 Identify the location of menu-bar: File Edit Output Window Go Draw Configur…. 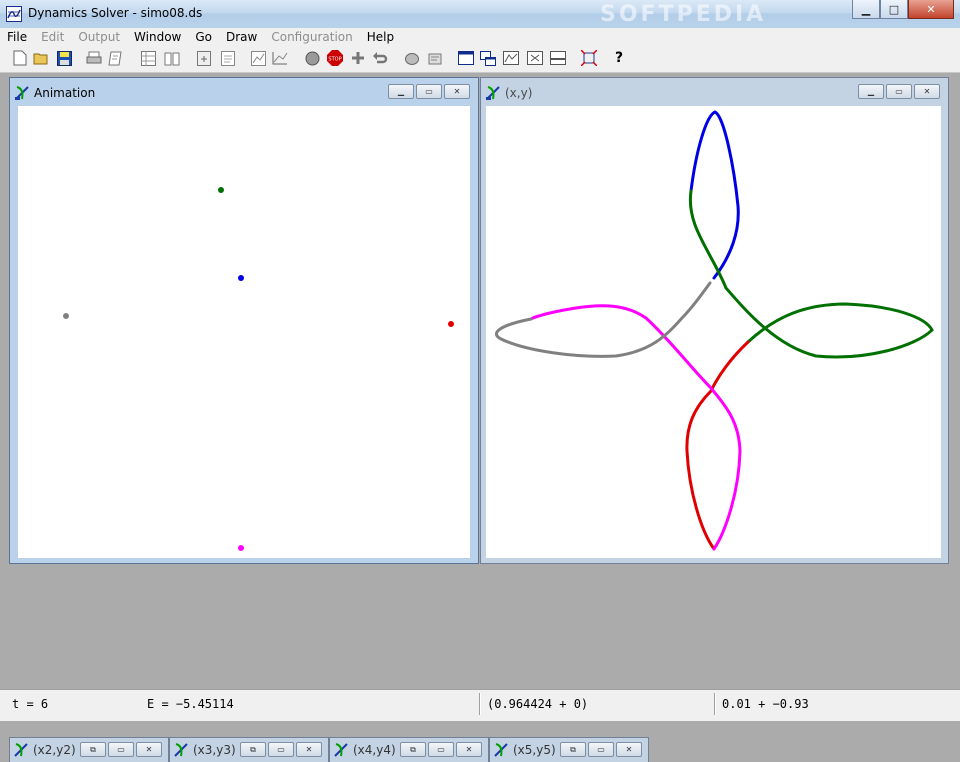
(480, 37).